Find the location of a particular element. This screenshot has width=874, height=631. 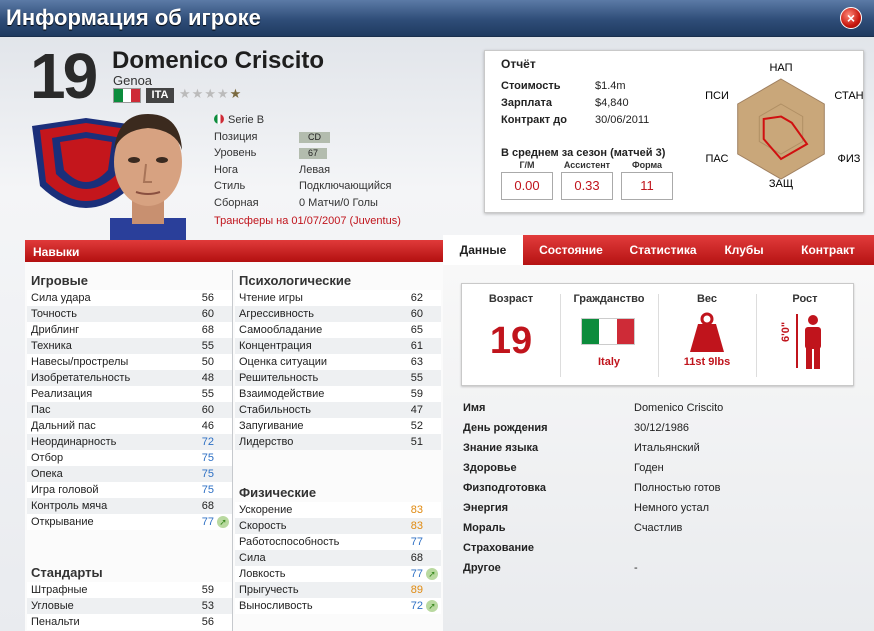

attribute-value: 50 is located at coordinates (207, 362).